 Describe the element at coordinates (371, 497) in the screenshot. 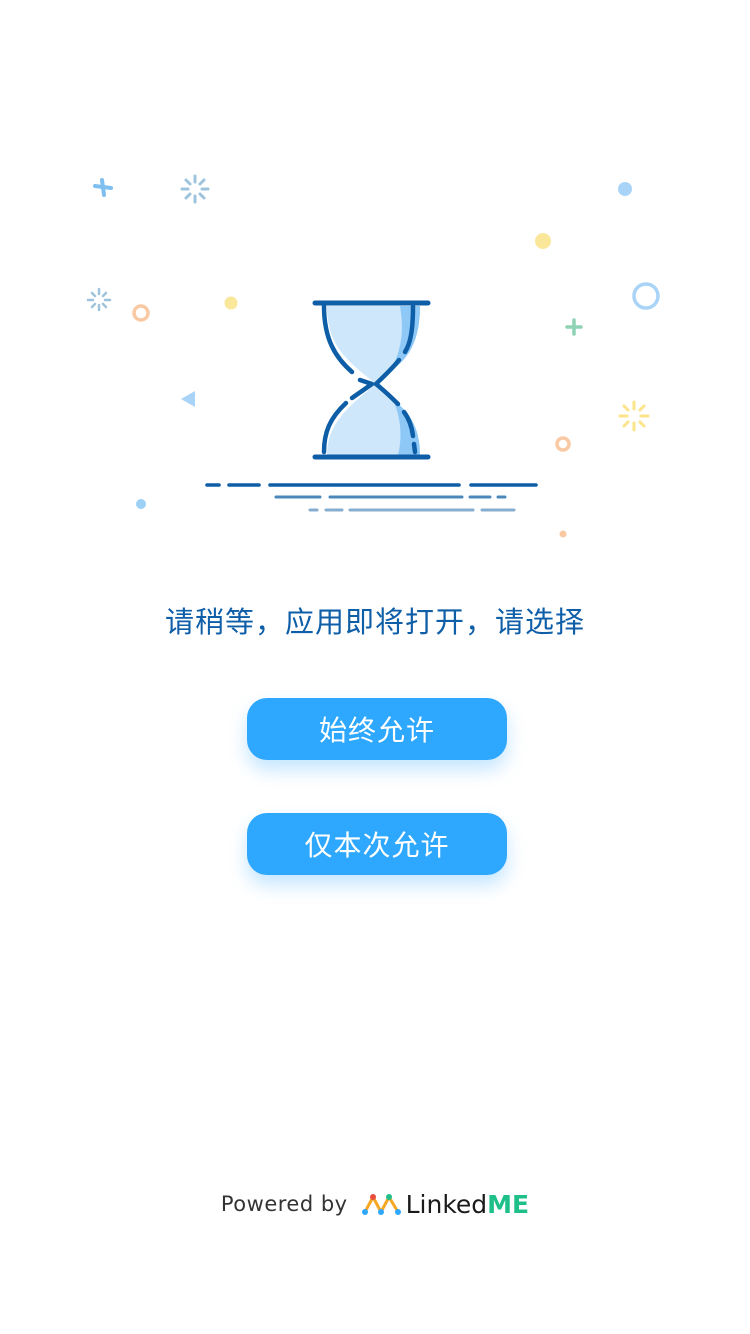

I see `ground-lines` at that location.